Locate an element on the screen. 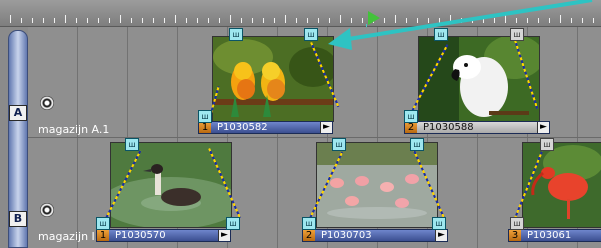  track-a-settings-icon is located at coordinates (47, 103).